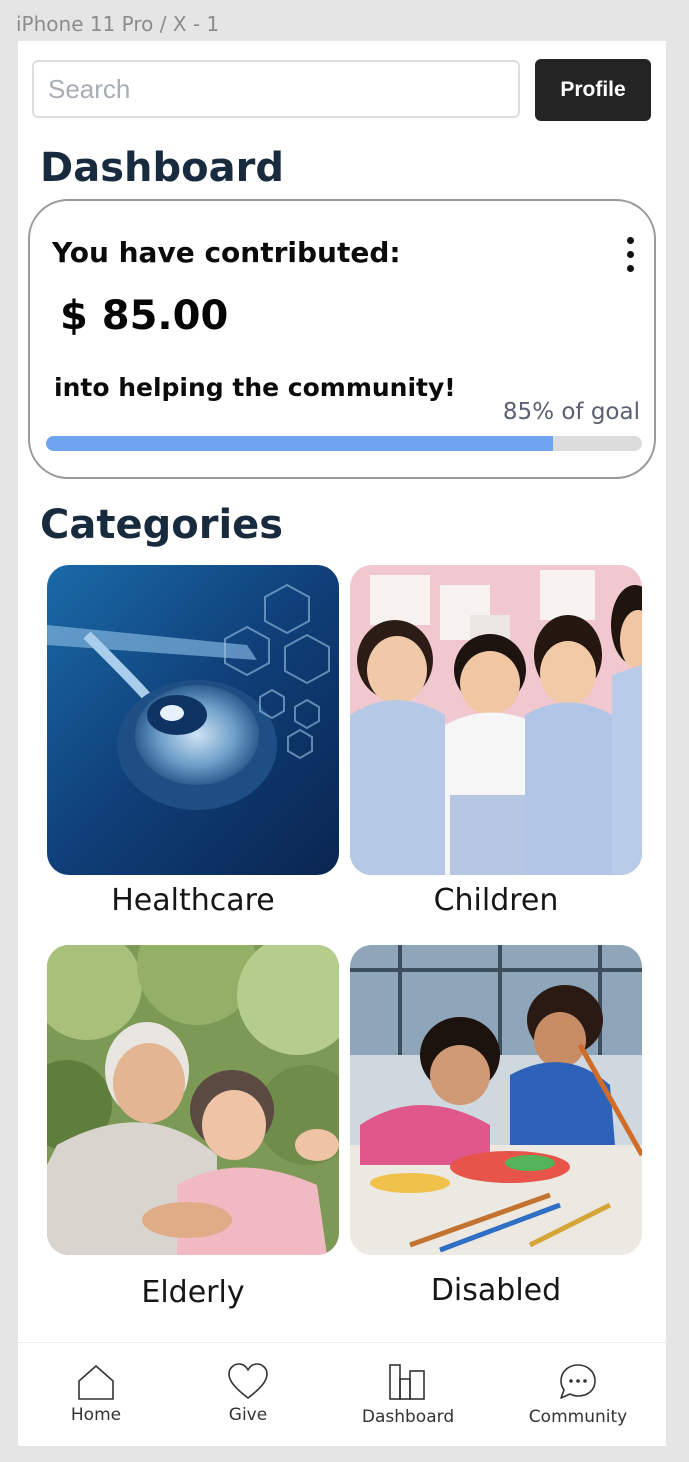  I want to click on healthcare-image, so click(193, 720).